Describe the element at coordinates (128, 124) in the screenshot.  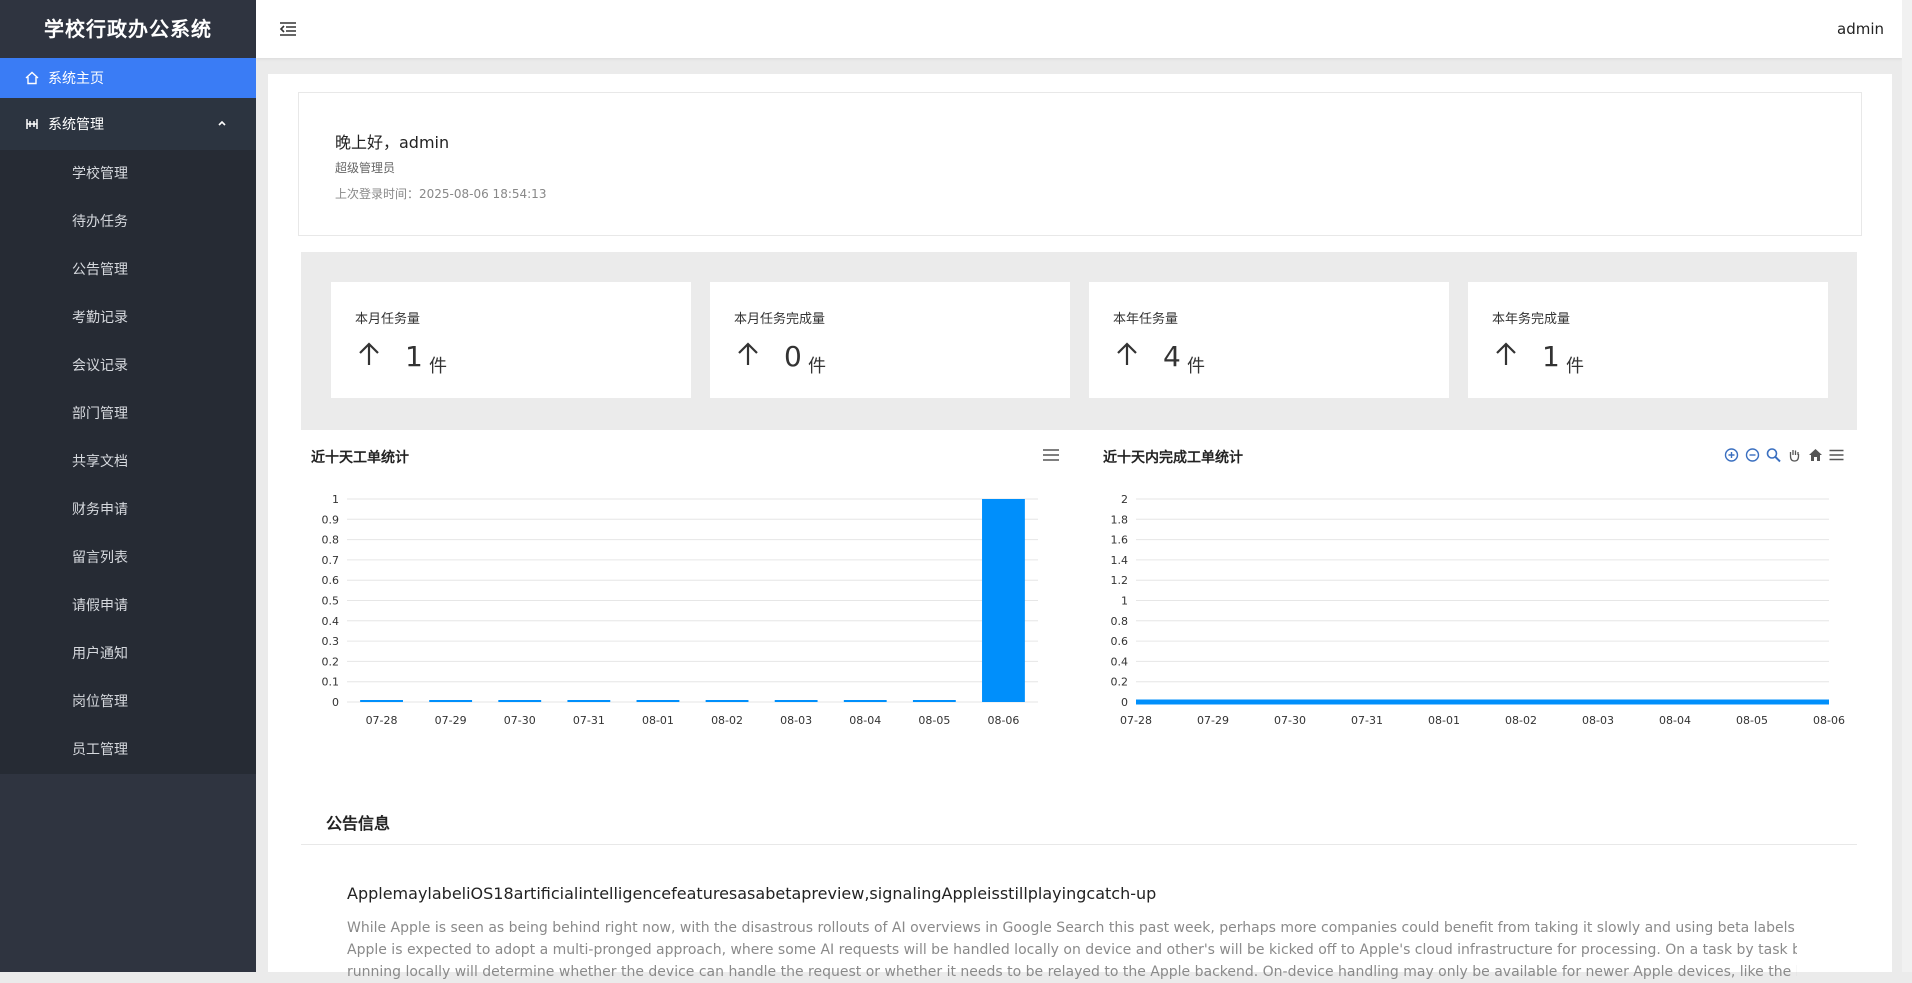
I see `sidebar-group-system: 系统管理` at that location.